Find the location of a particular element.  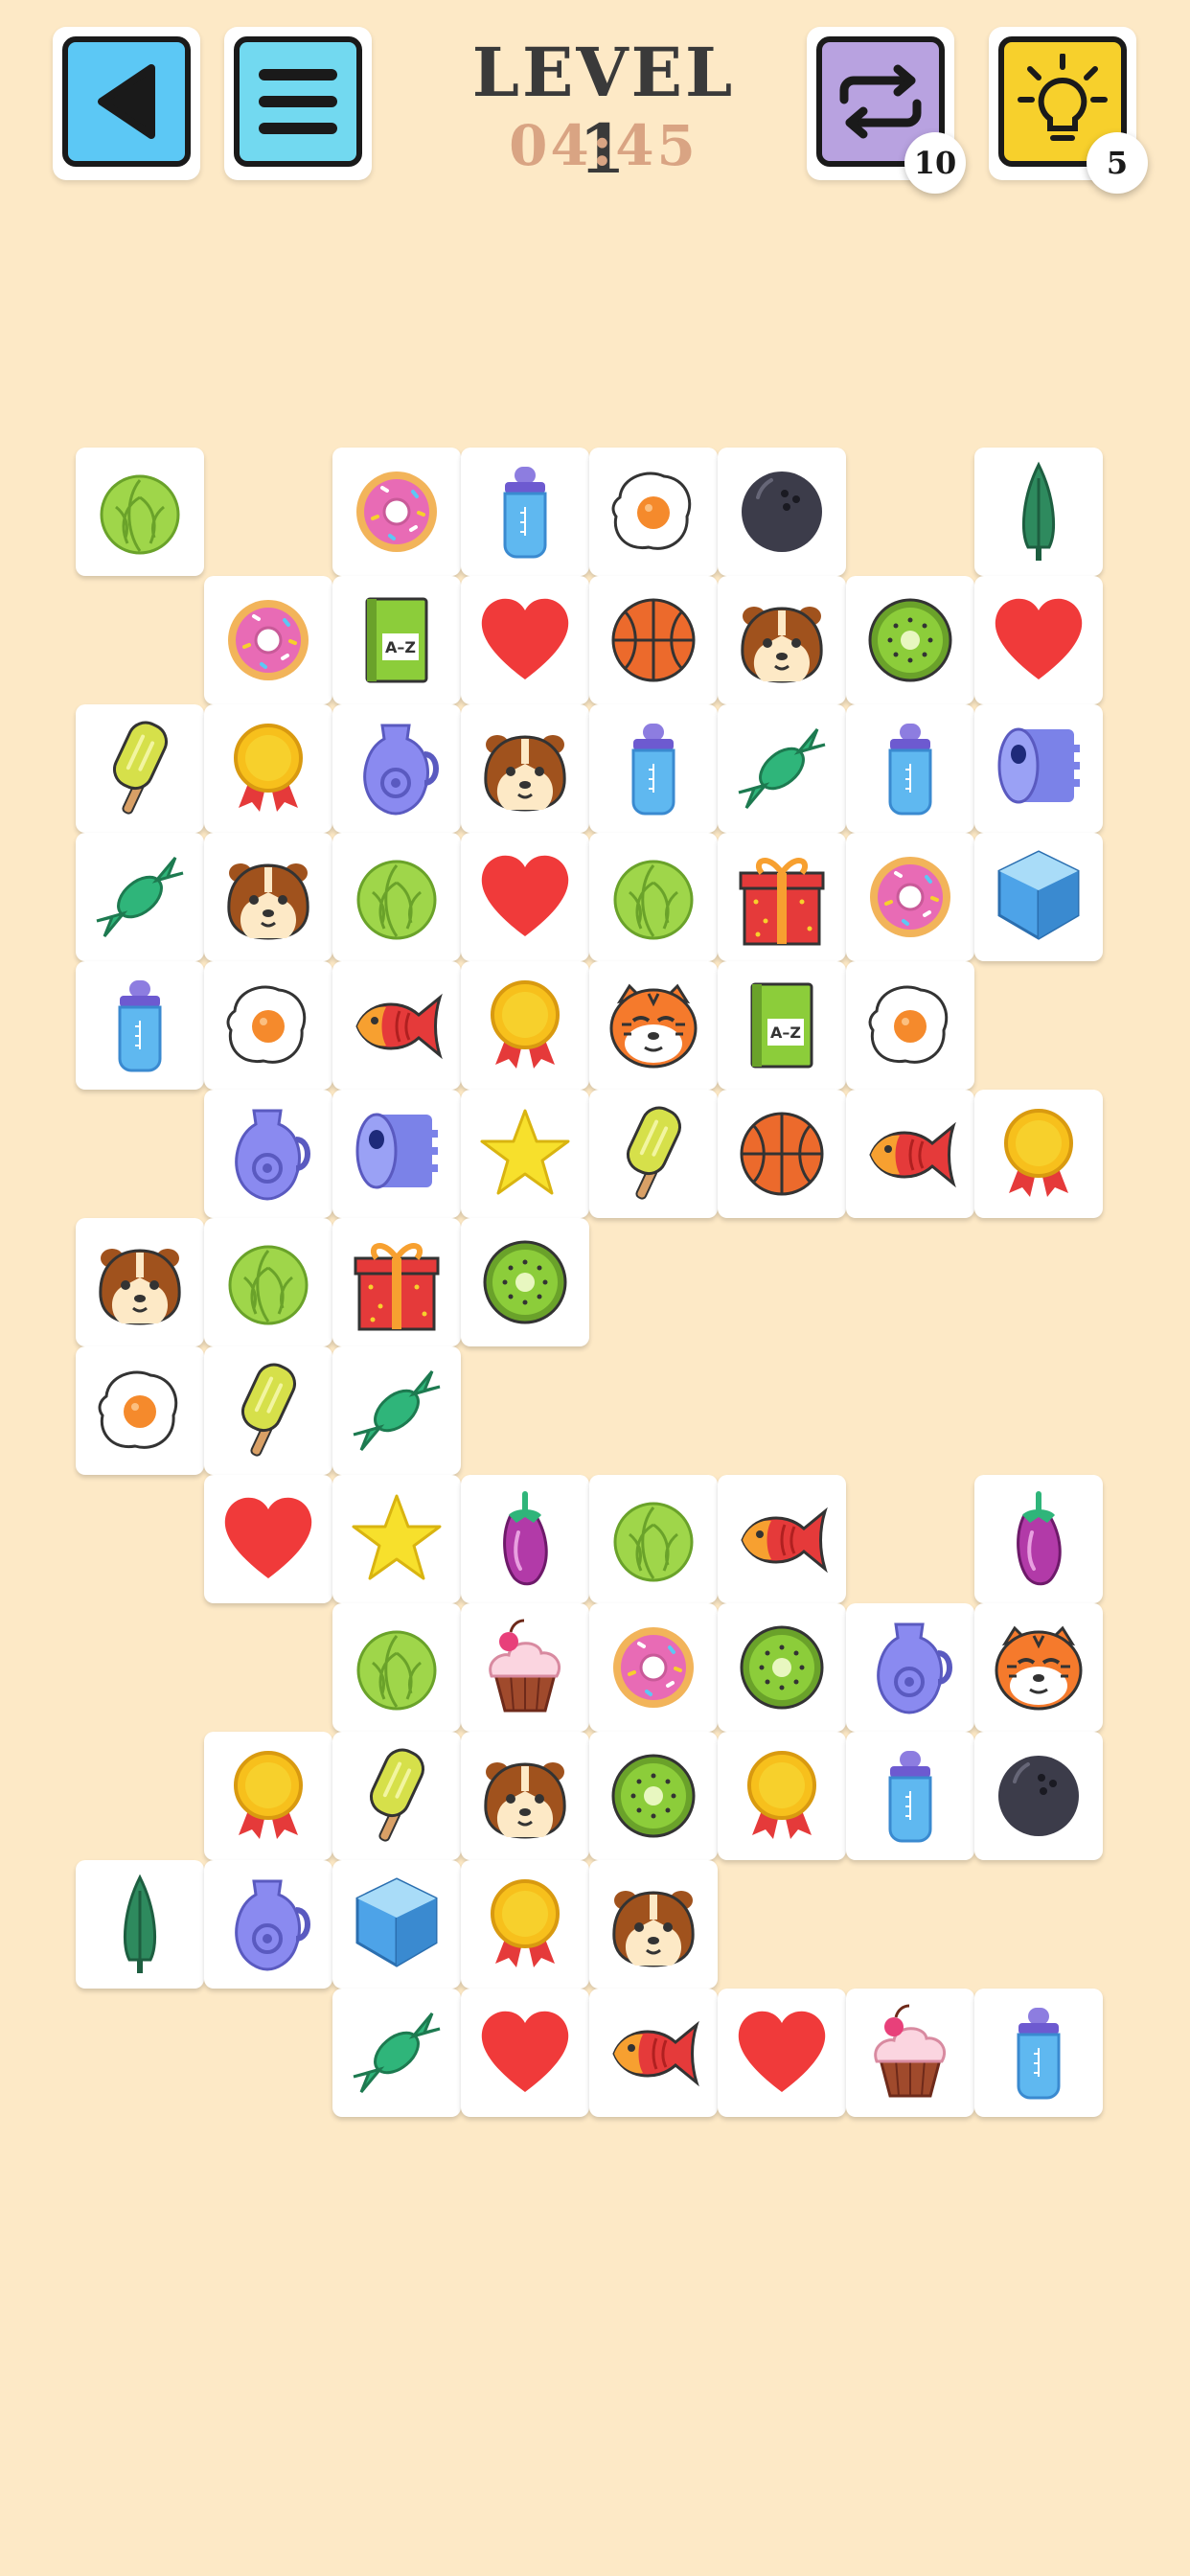

eggplant-icon is located at coordinates (525, 1539).